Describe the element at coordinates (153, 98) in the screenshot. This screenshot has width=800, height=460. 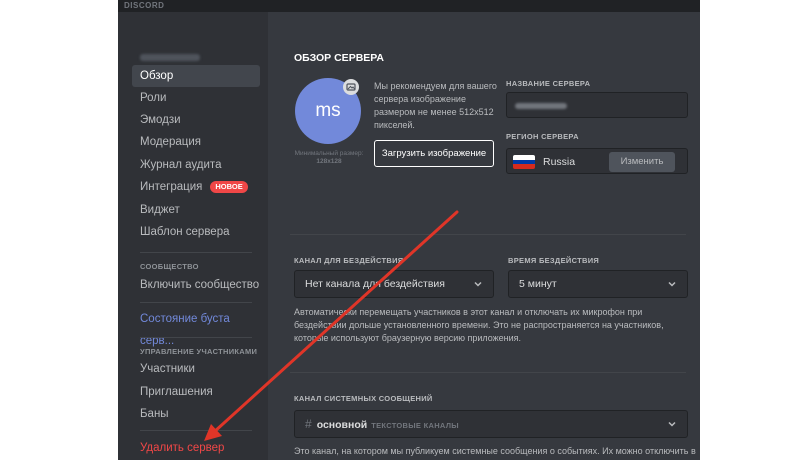
I see `sidebar-item-label: Роли` at that location.